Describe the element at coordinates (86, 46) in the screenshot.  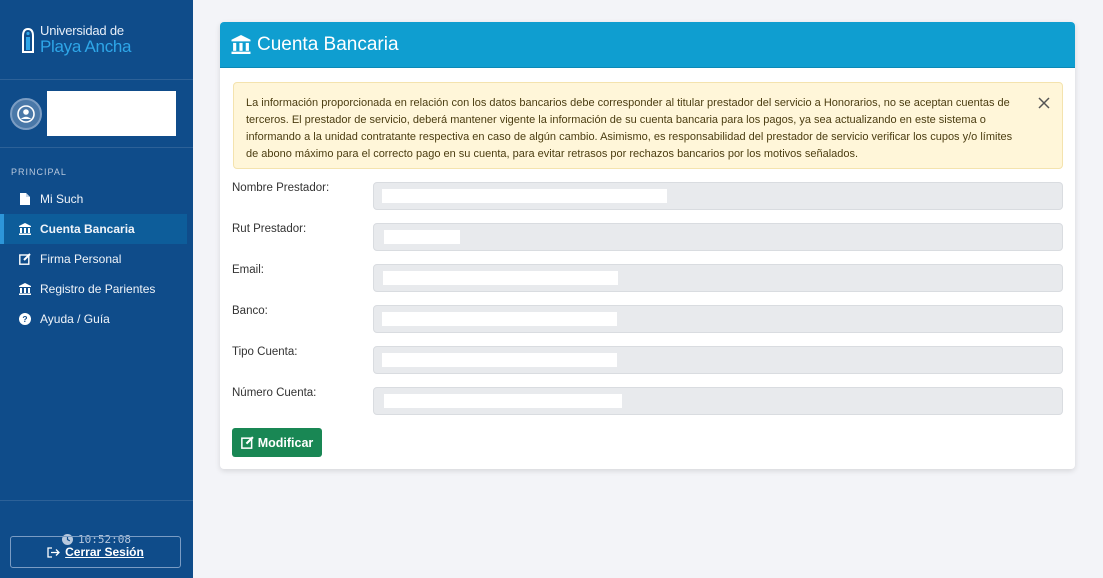
I see `brand-line2: Playa Ancha` at that location.